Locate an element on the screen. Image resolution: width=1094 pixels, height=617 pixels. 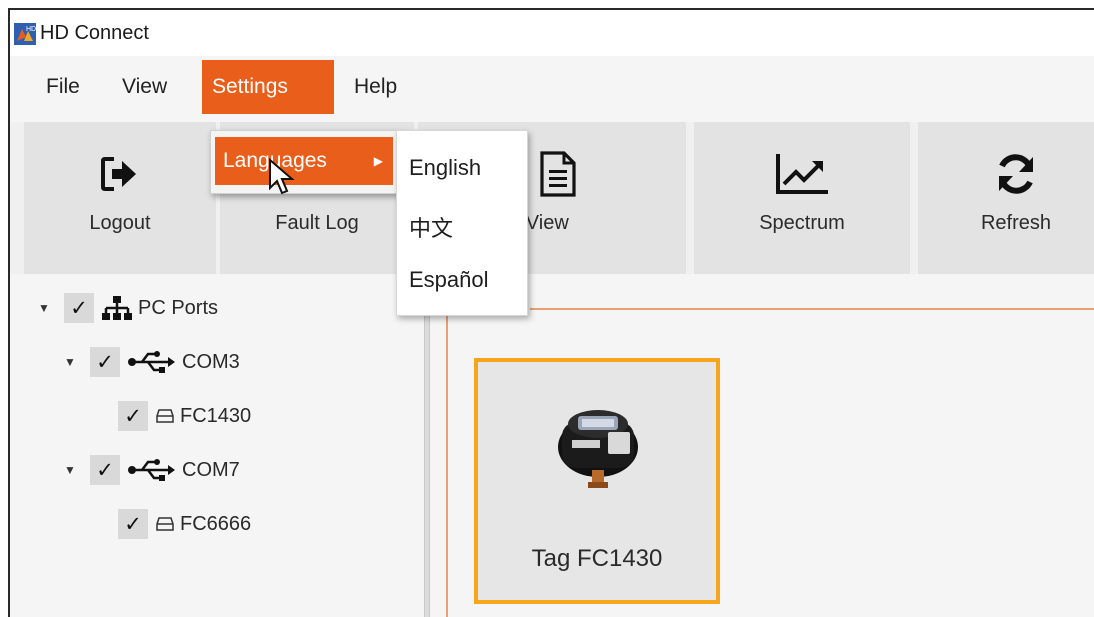
refresh-label: Refresh is located at coordinates (1016, 223).